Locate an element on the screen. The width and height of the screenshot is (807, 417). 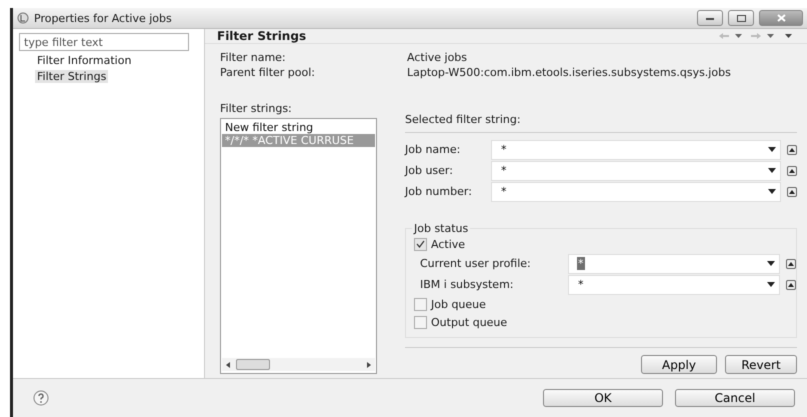
field-label: Job user: is located at coordinates (429, 170).